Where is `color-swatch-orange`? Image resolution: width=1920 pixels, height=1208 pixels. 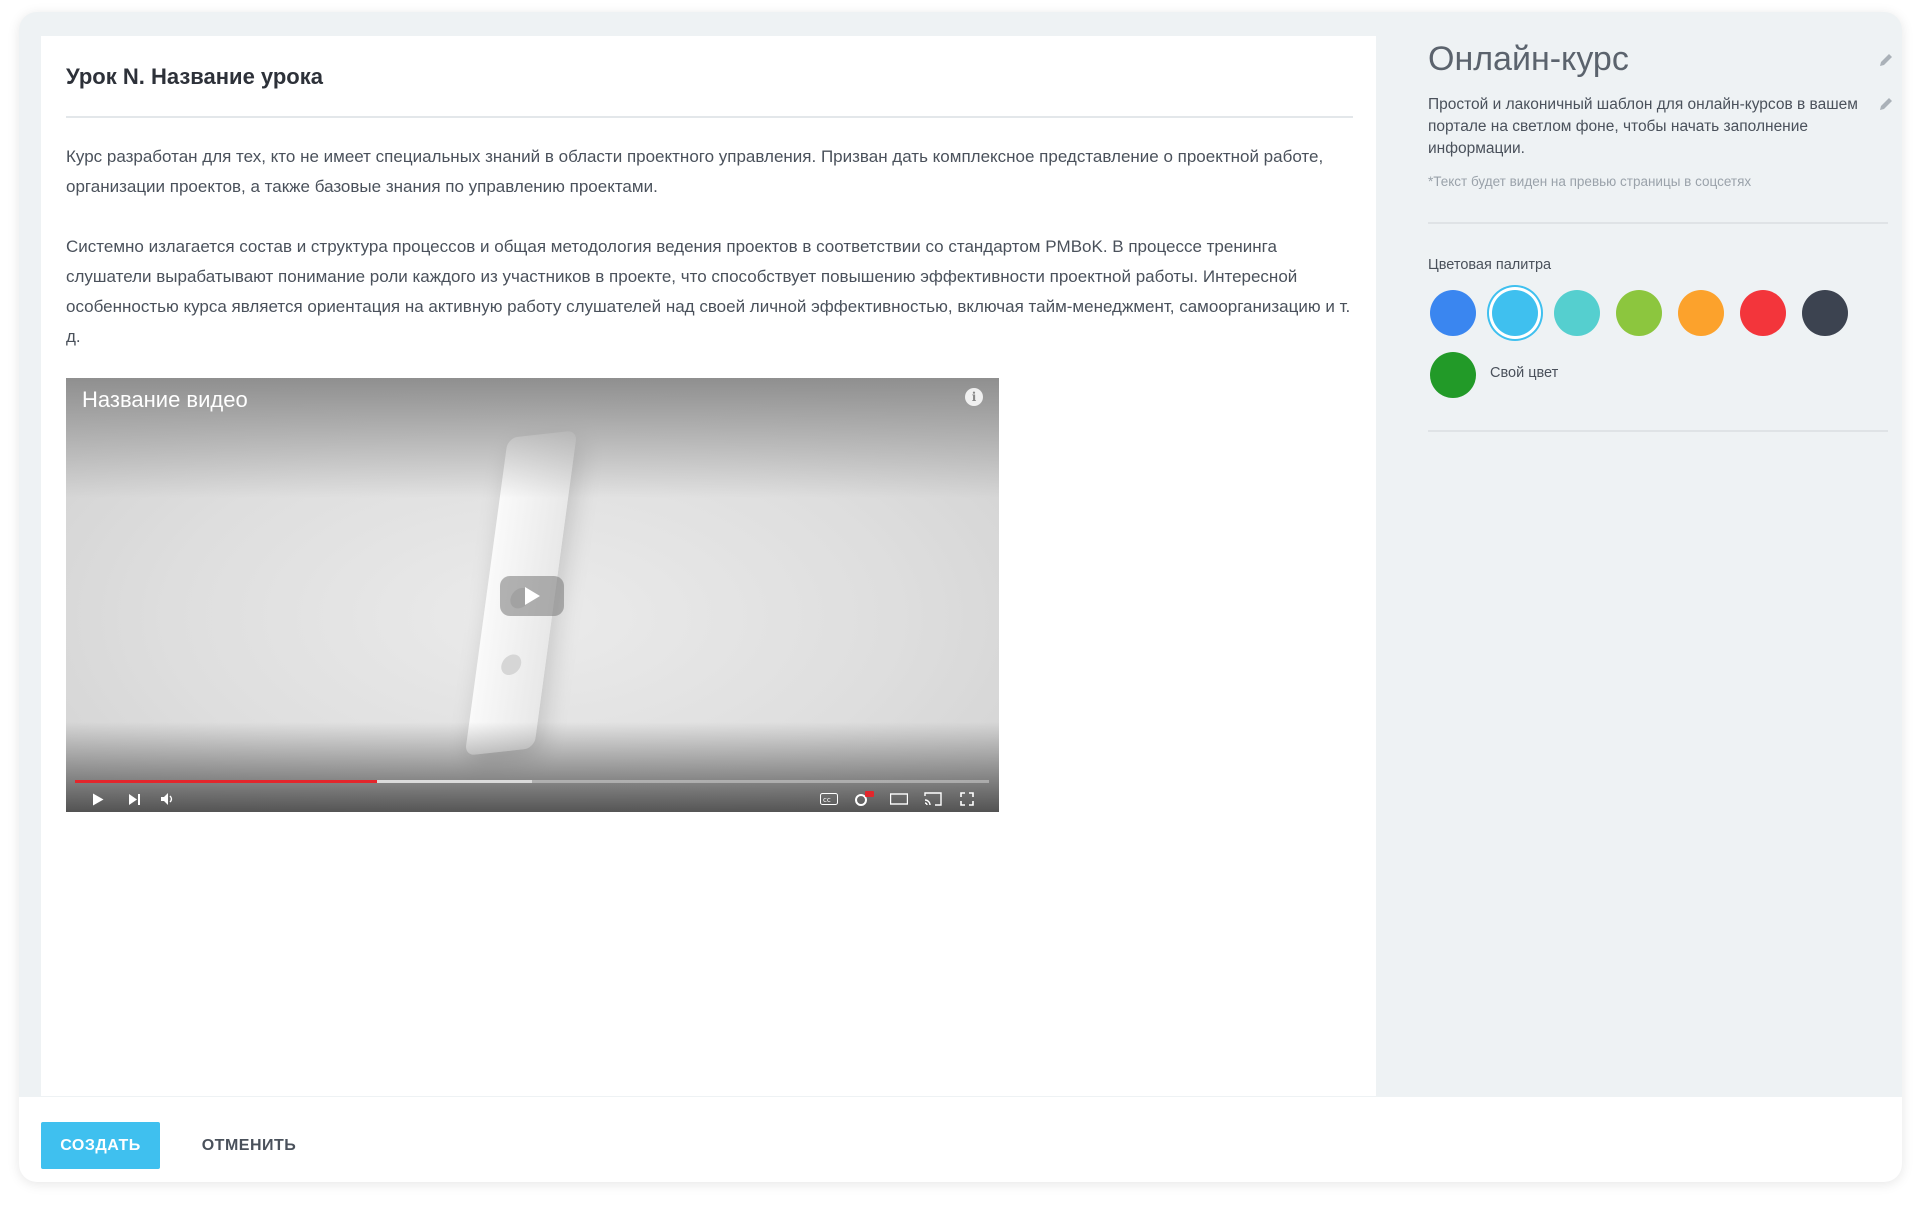 color-swatch-orange is located at coordinates (1701, 313).